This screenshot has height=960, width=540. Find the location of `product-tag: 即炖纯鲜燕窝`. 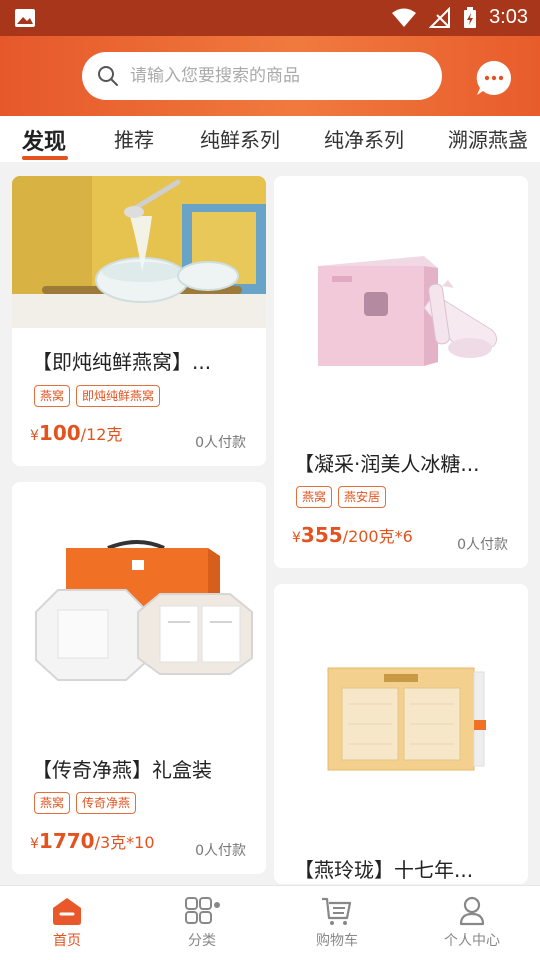

product-tag: 即炖纯鲜燕窝 is located at coordinates (118, 396).